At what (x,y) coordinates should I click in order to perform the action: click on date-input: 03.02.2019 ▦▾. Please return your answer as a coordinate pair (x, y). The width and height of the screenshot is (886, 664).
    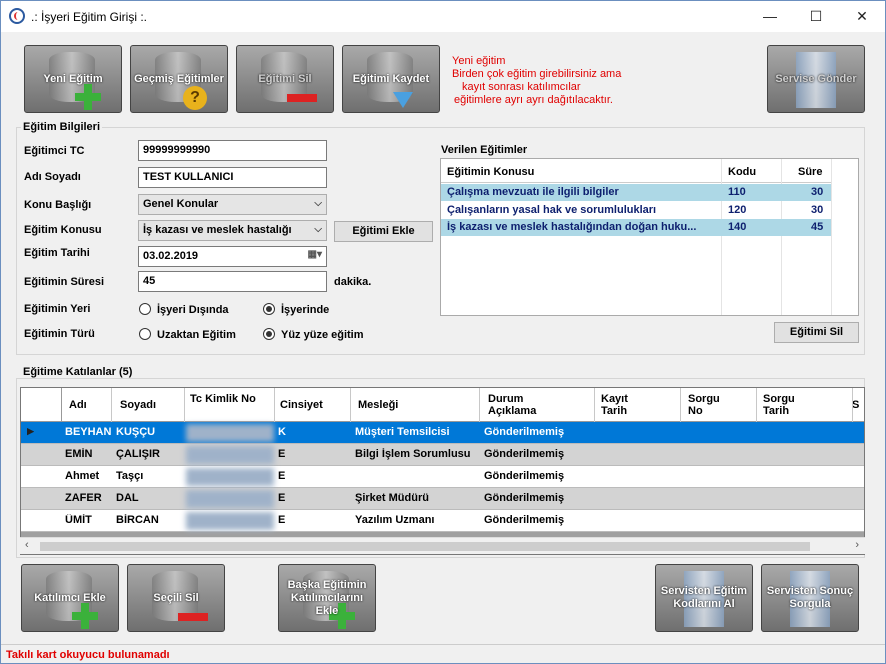
    Looking at the image, I should click on (232, 256).